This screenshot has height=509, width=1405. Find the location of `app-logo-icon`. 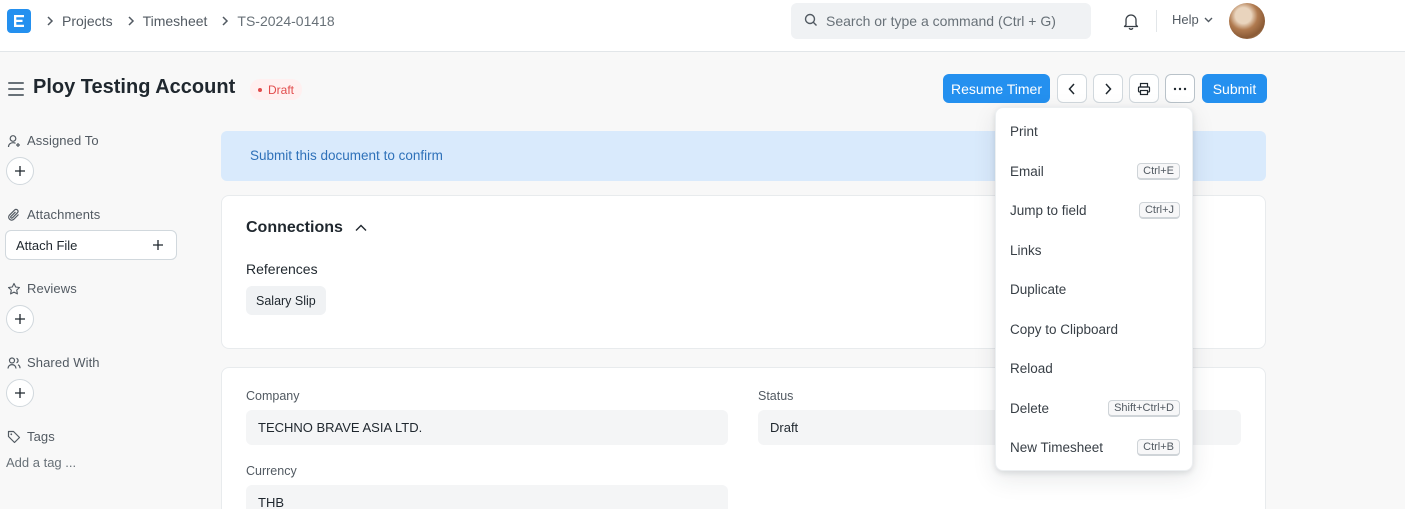

app-logo-icon is located at coordinates (19, 21).